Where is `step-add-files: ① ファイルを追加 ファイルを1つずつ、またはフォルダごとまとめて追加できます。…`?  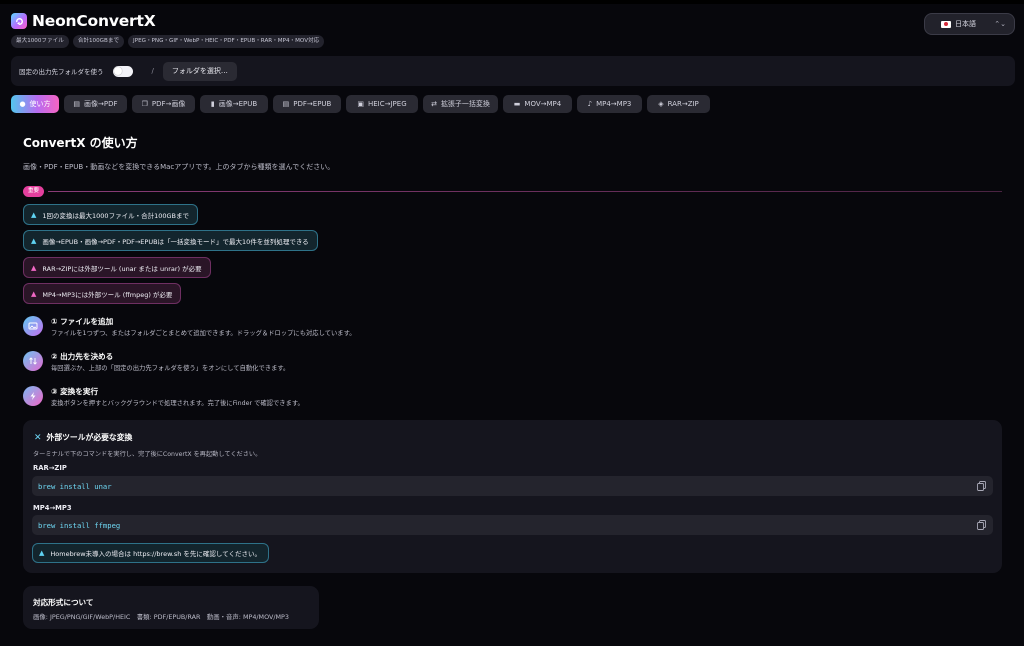 step-add-files: ① ファイルを追加 ファイルを1つずつ、またはフォルダごとまとめて追加できます。… is located at coordinates (323, 328).